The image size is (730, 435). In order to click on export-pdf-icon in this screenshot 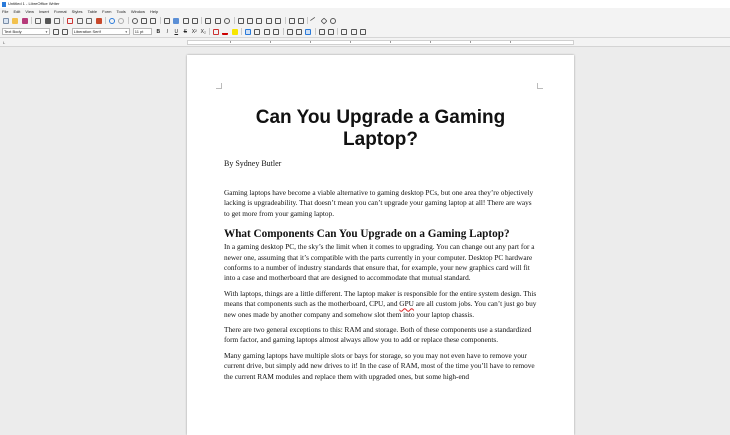, I will do `click(38, 20)`.